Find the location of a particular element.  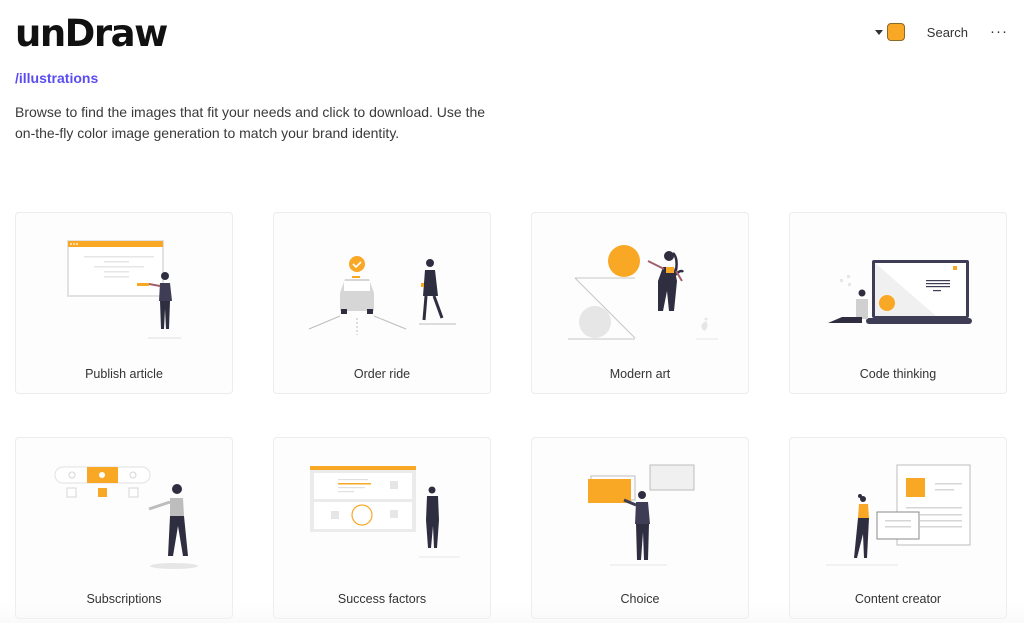

illustration-card-code-thinking: Code thinking is located at coordinates (898, 303).